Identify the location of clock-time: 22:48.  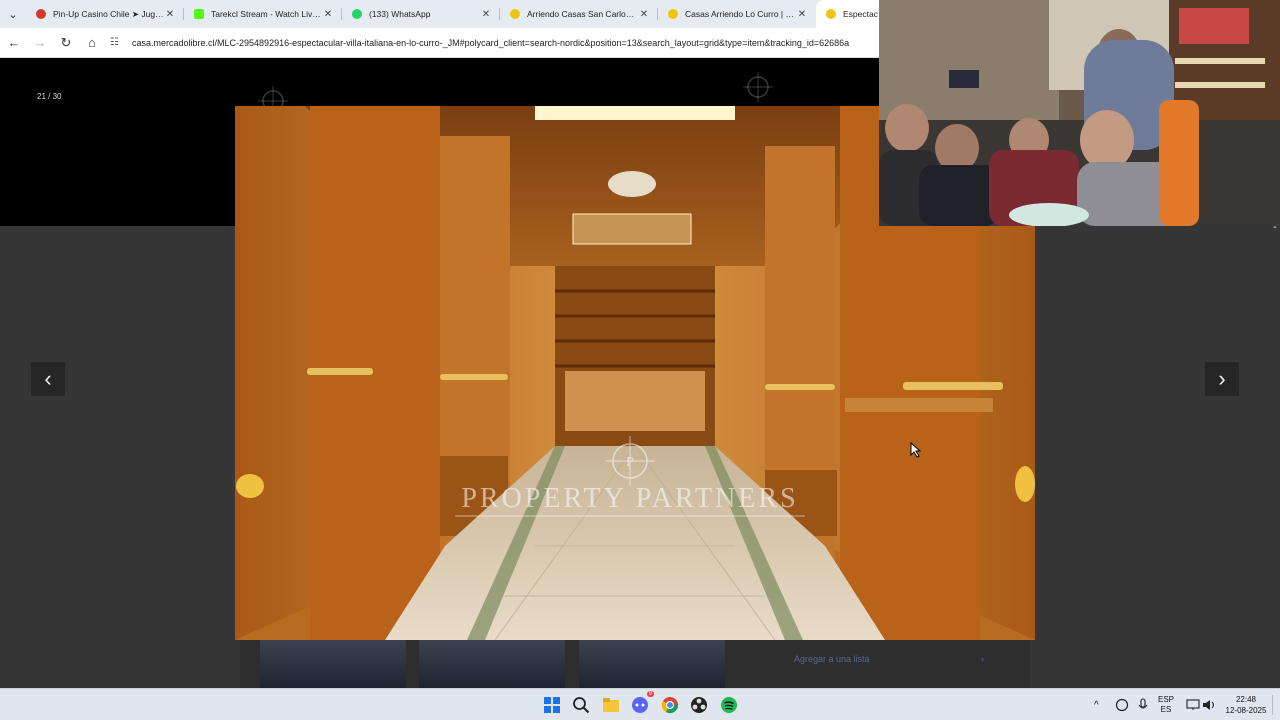
(1246, 699).